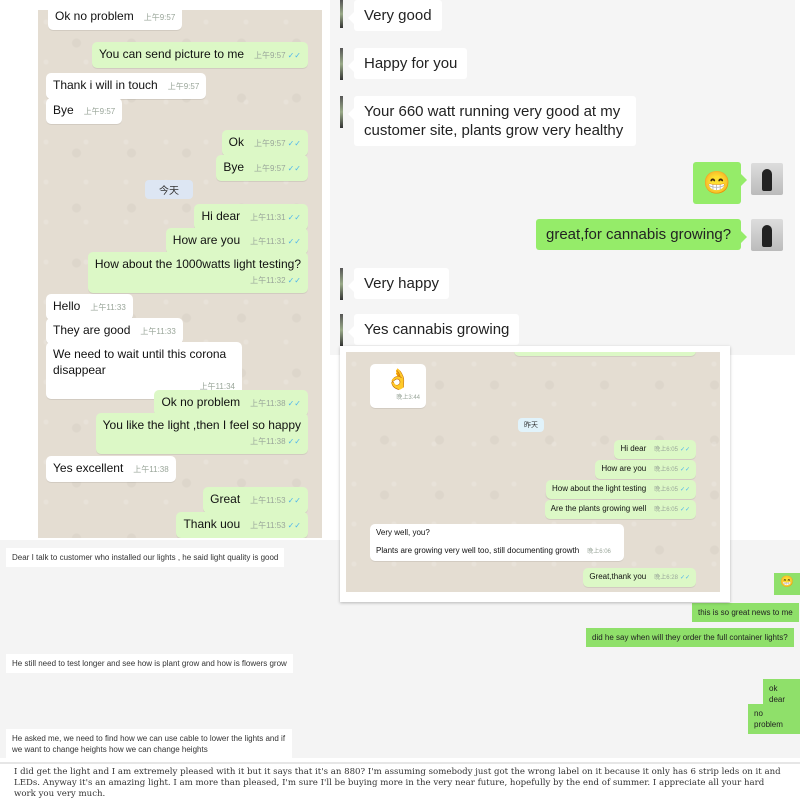  What do you see at coordinates (403, 532) in the screenshot?
I see `message-text: Very well, you?` at bounding box center [403, 532].